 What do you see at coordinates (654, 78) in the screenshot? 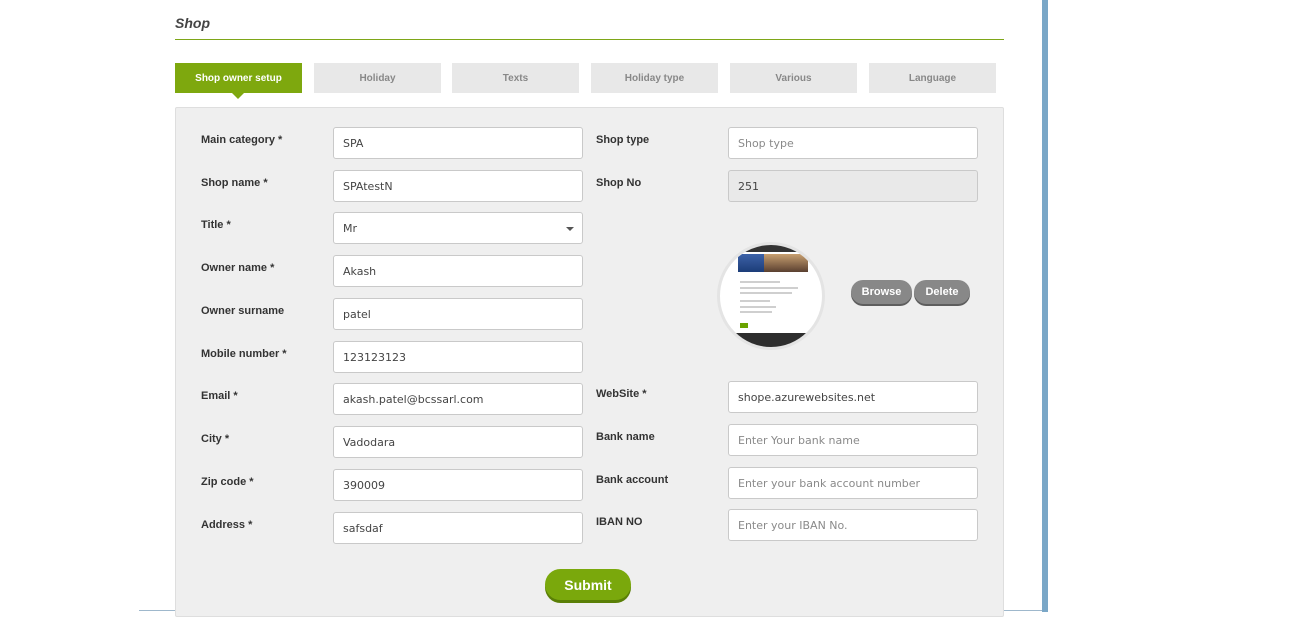
I see `tab-holiday-type: Holiday type` at bounding box center [654, 78].